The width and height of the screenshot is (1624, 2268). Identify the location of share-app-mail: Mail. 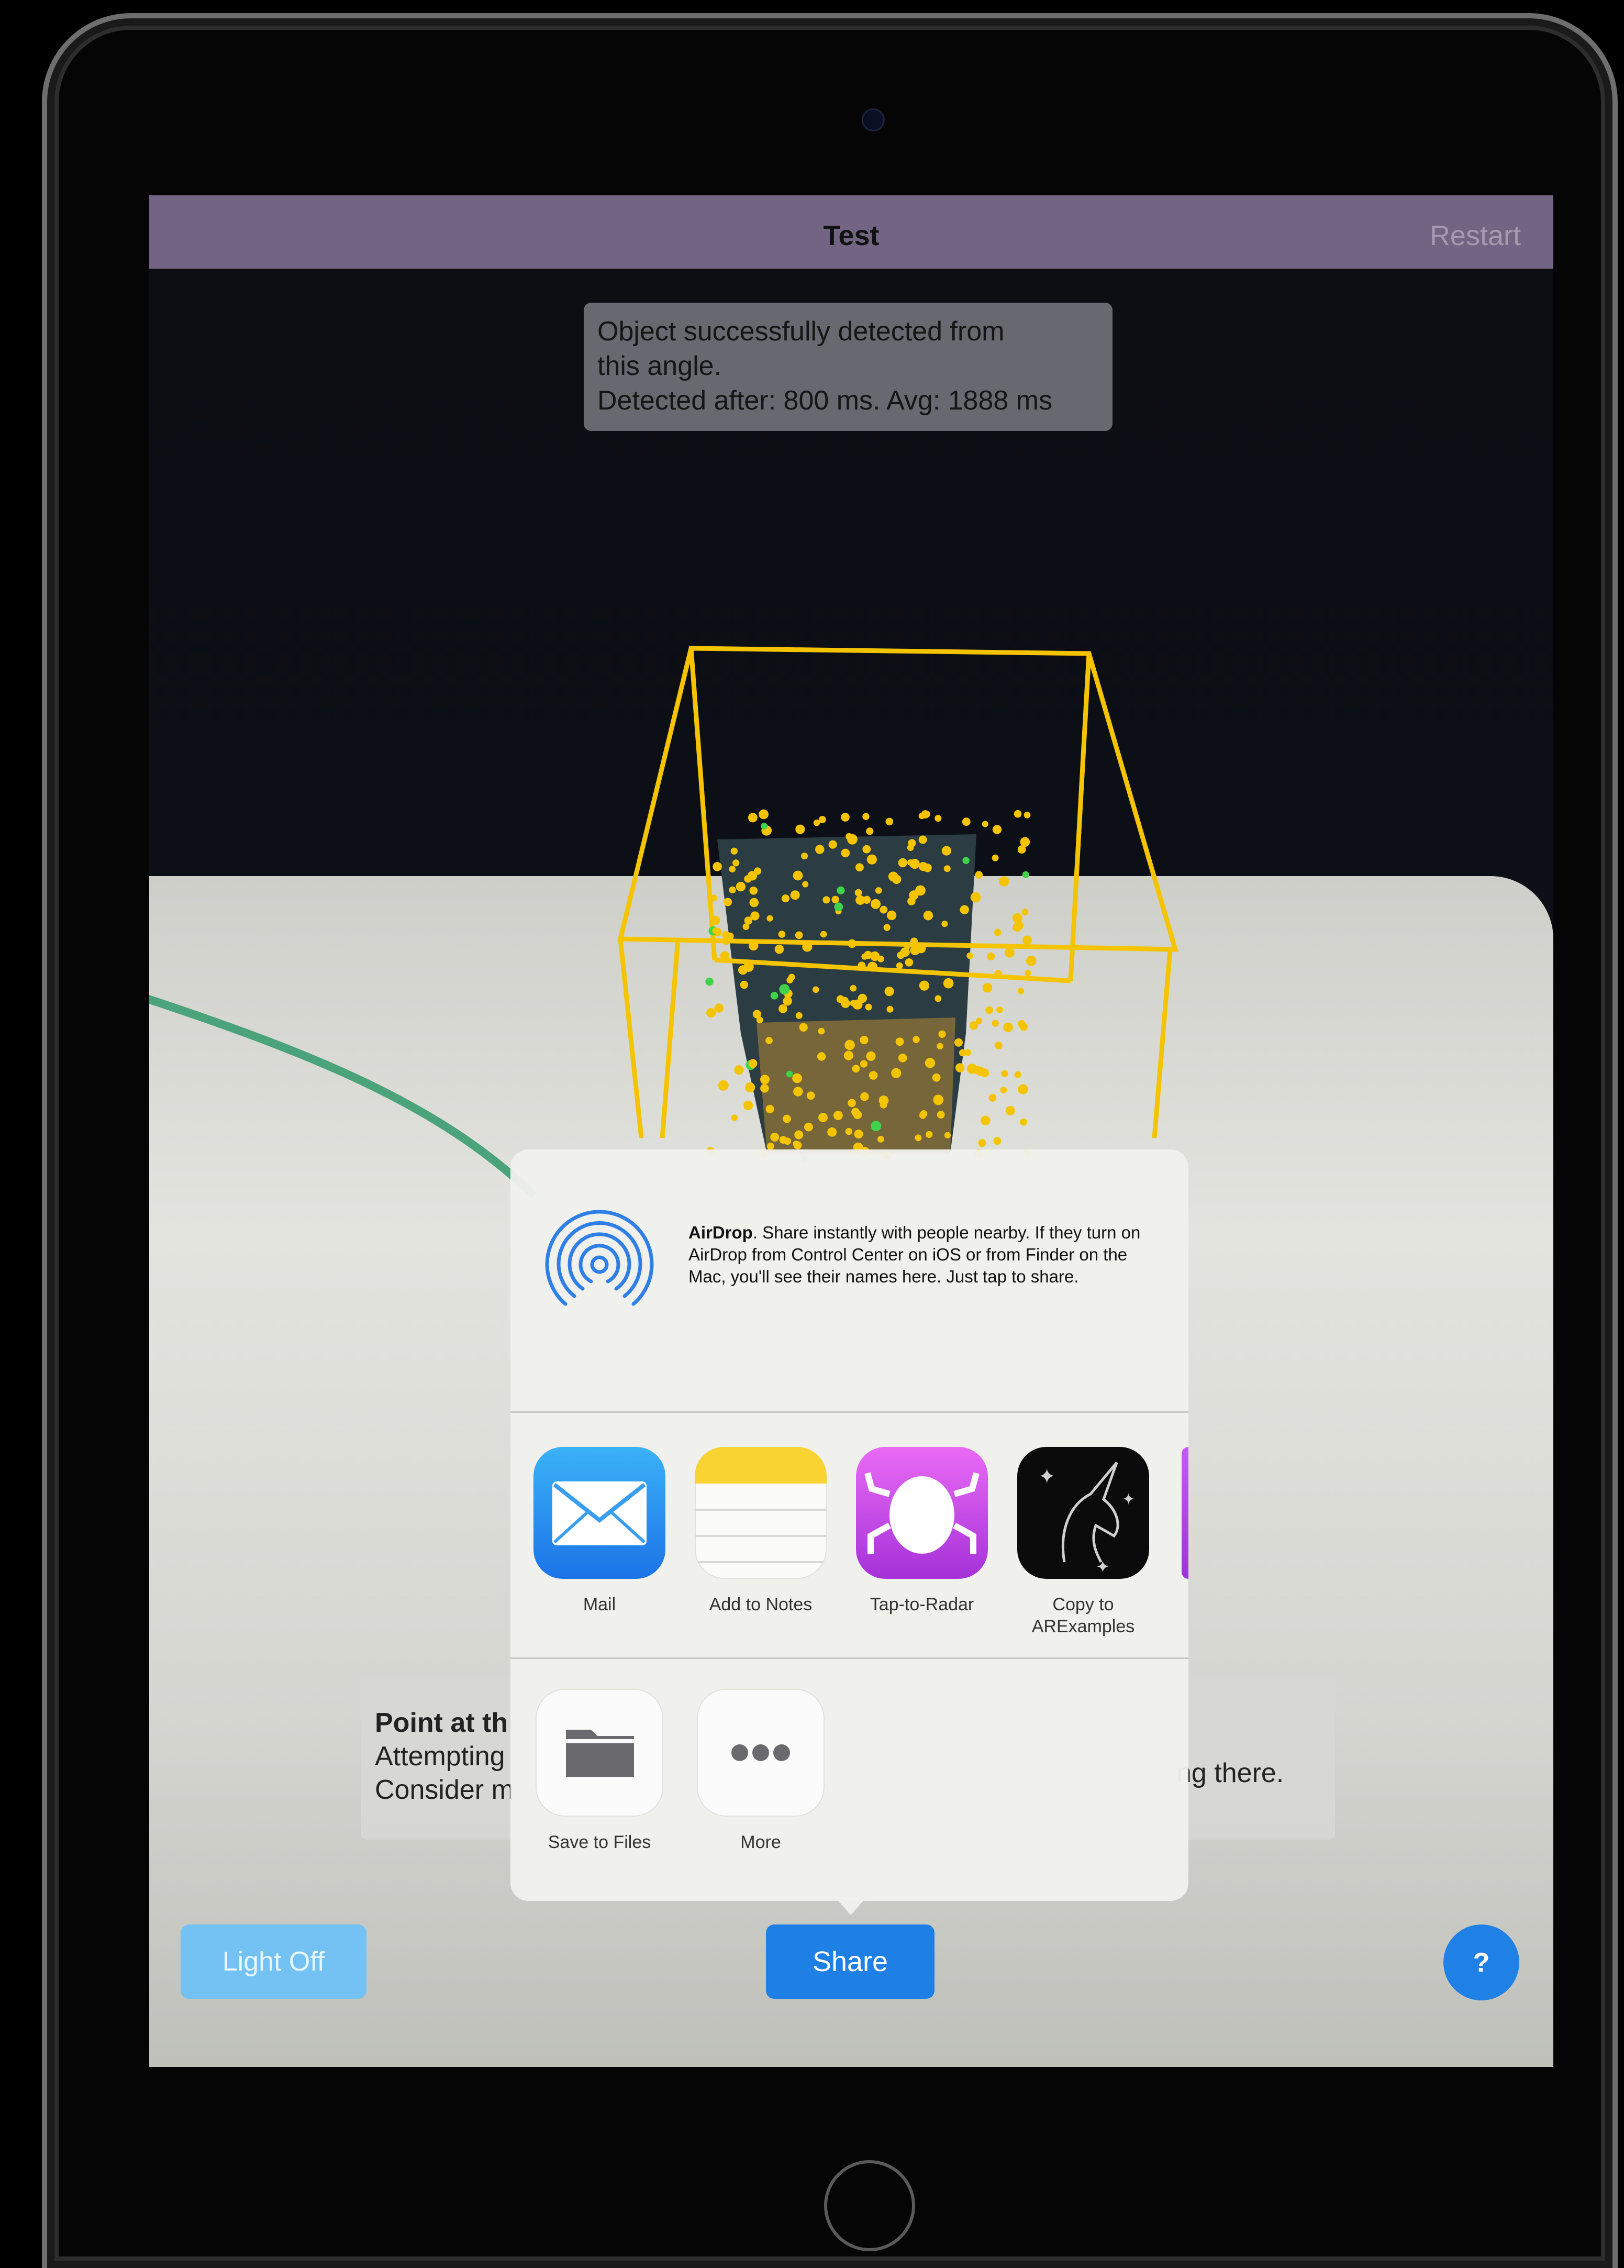
(599, 1532).